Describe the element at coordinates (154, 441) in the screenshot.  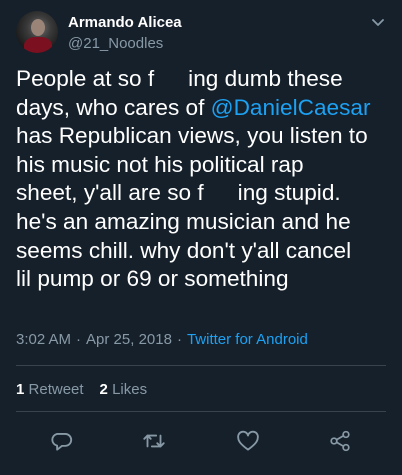
I see `retweet-icon` at that location.